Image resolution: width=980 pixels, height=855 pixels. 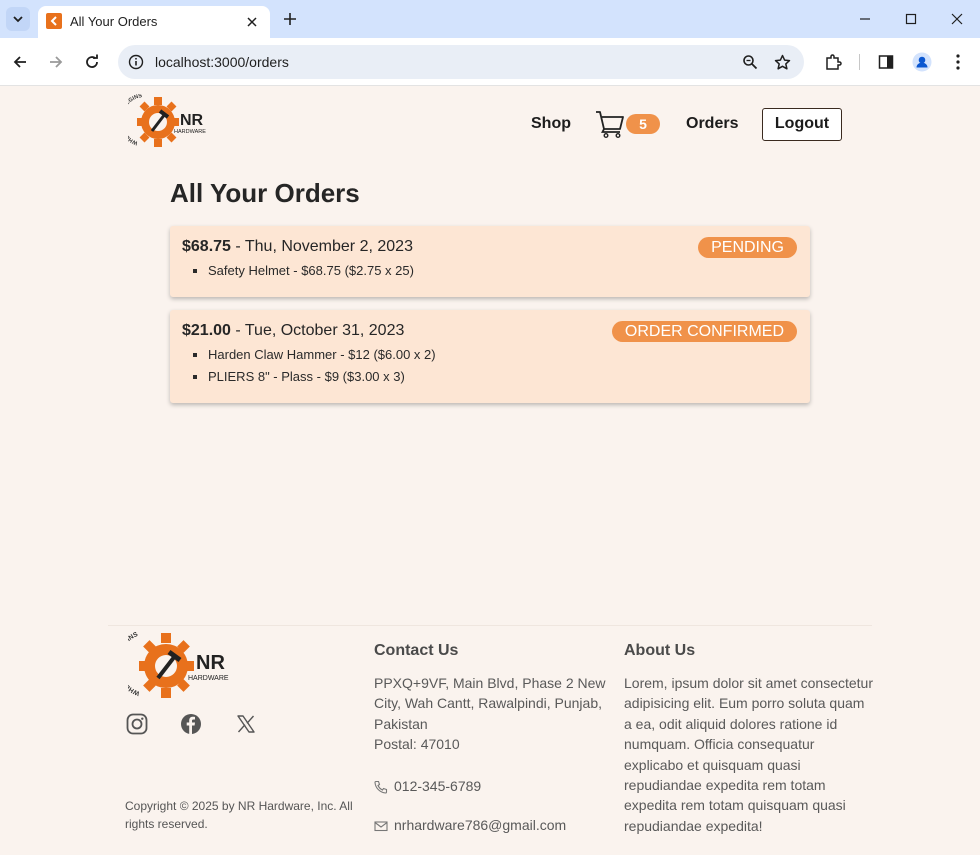 I want to click on logo-text: NR, so click(x=192, y=120).